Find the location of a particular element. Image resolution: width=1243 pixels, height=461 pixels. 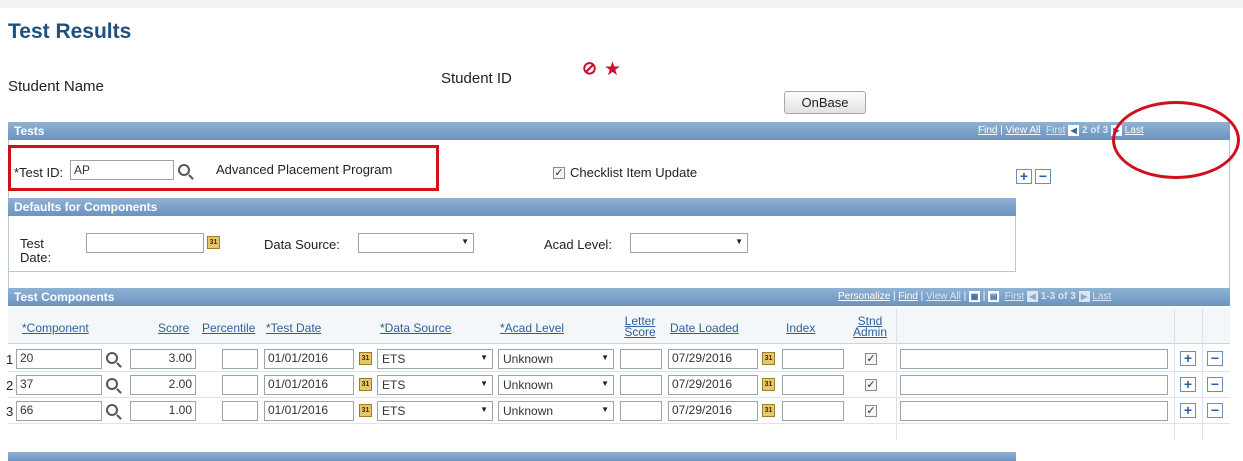

default-acad-level-select: ▼ is located at coordinates (689, 243).